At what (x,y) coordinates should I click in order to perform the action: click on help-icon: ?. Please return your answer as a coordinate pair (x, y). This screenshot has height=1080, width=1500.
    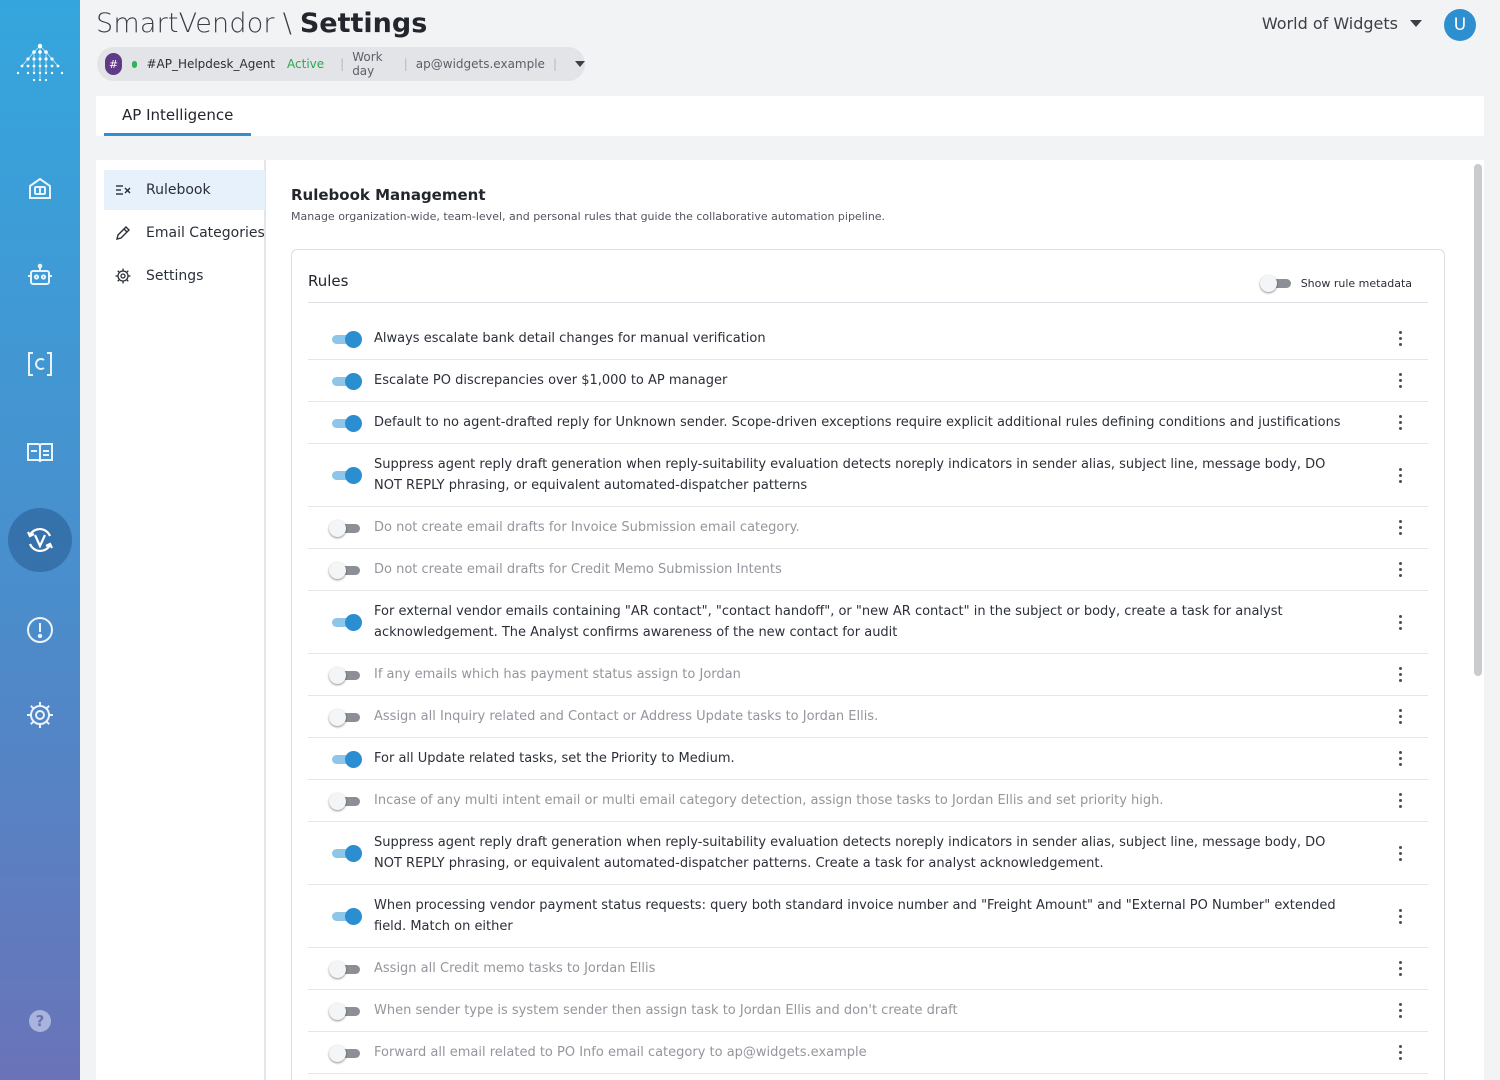
    Looking at the image, I should click on (40, 1021).